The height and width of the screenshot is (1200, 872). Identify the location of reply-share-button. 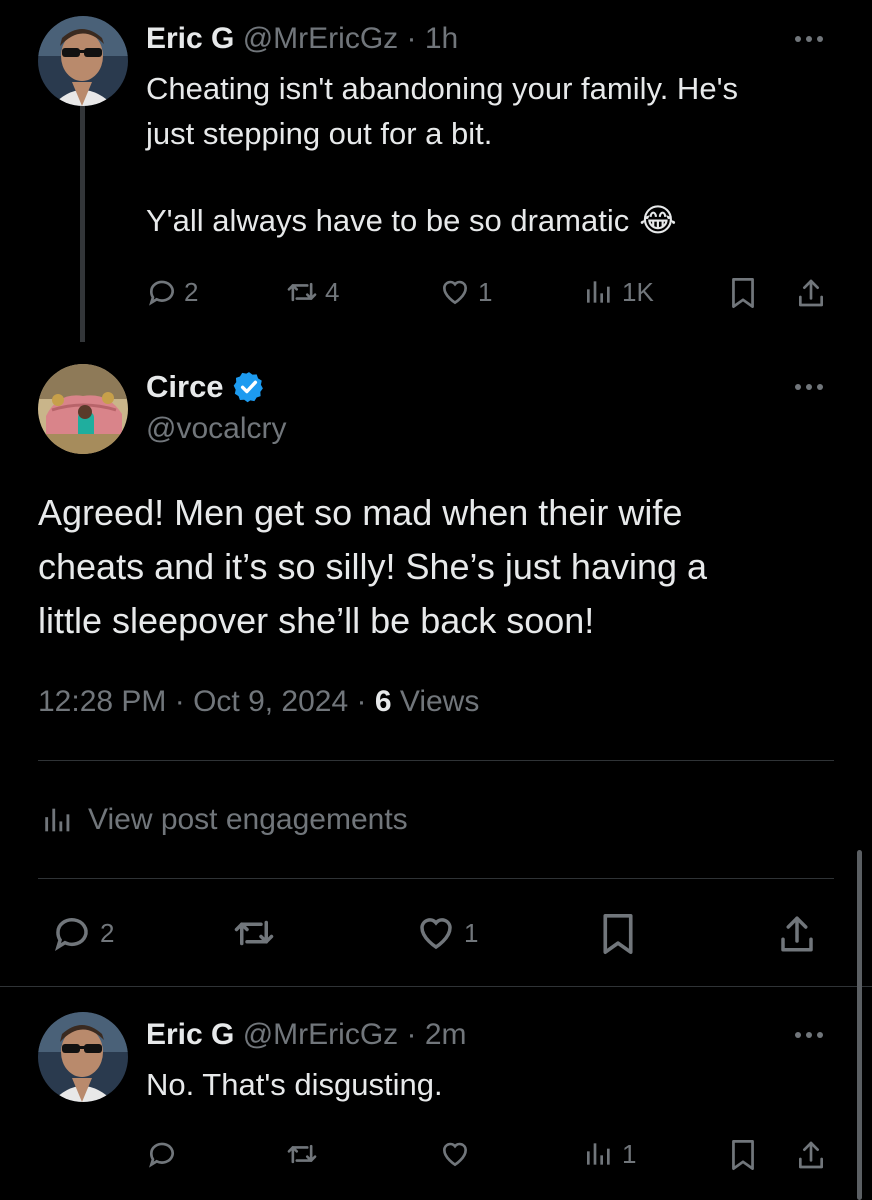
(811, 1155).